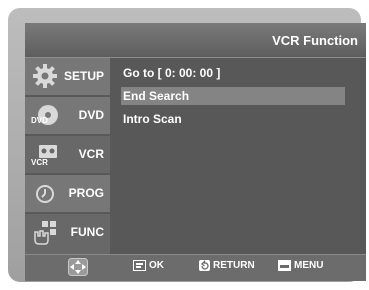 The width and height of the screenshot is (369, 290). What do you see at coordinates (78, 268) in the screenshot?
I see `dpad-icon` at bounding box center [78, 268].